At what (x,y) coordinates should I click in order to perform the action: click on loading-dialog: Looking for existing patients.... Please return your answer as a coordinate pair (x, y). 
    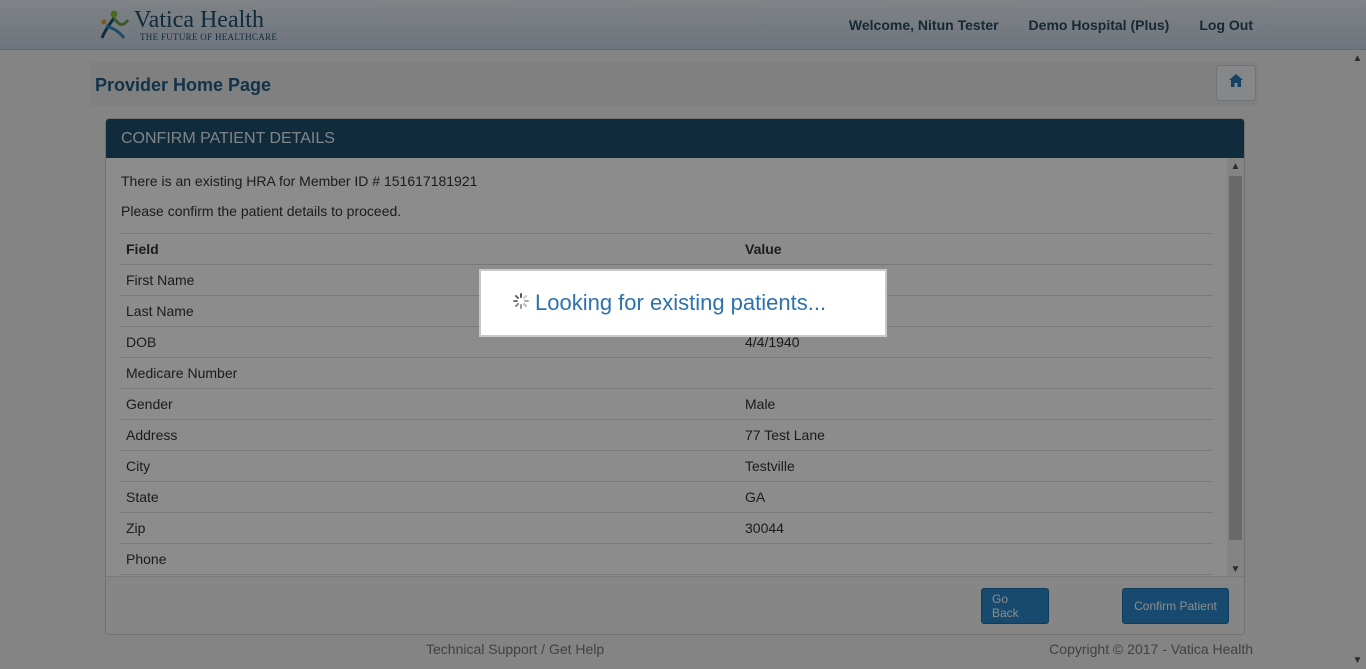
    Looking at the image, I should click on (683, 303).